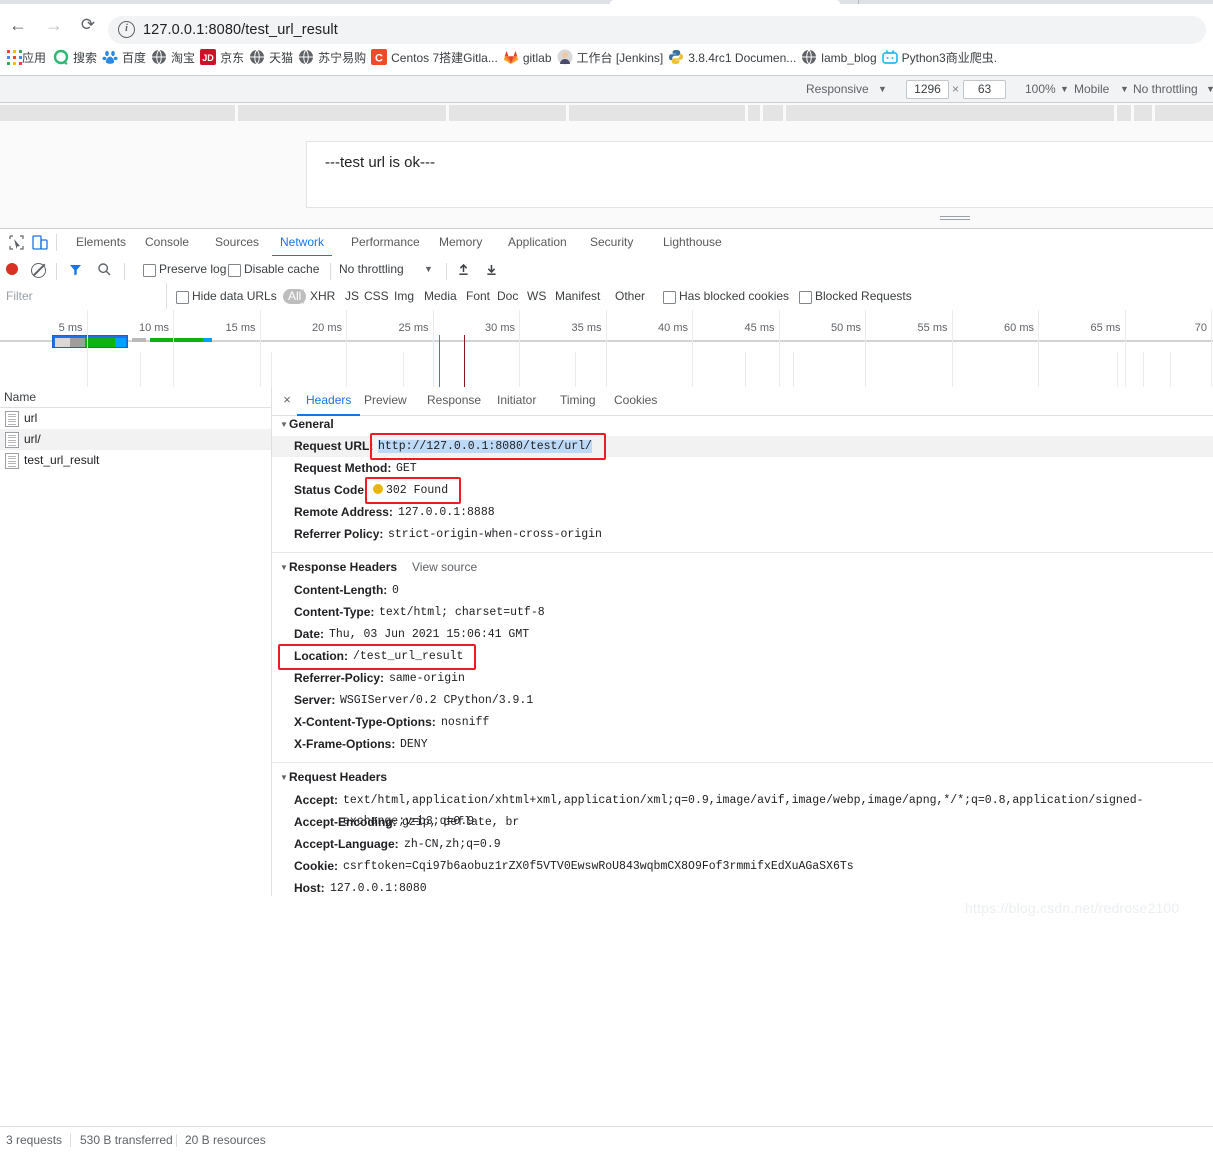 The image size is (1213, 1155). What do you see at coordinates (135, 418) in the screenshot?
I see `request-row: url` at bounding box center [135, 418].